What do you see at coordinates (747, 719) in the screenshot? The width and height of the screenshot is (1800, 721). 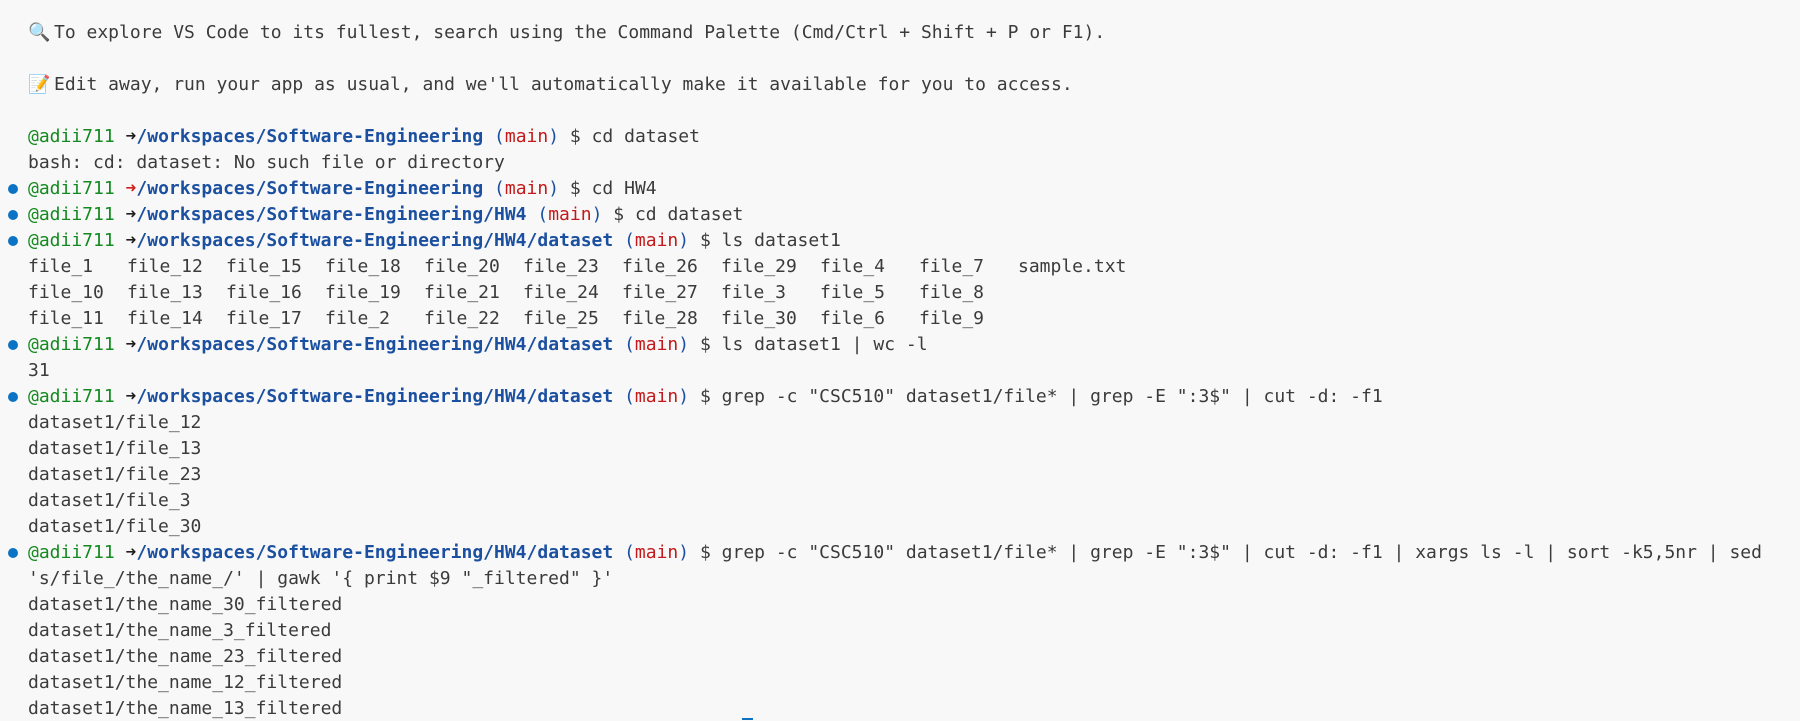 I see `terminal-cursor` at bounding box center [747, 719].